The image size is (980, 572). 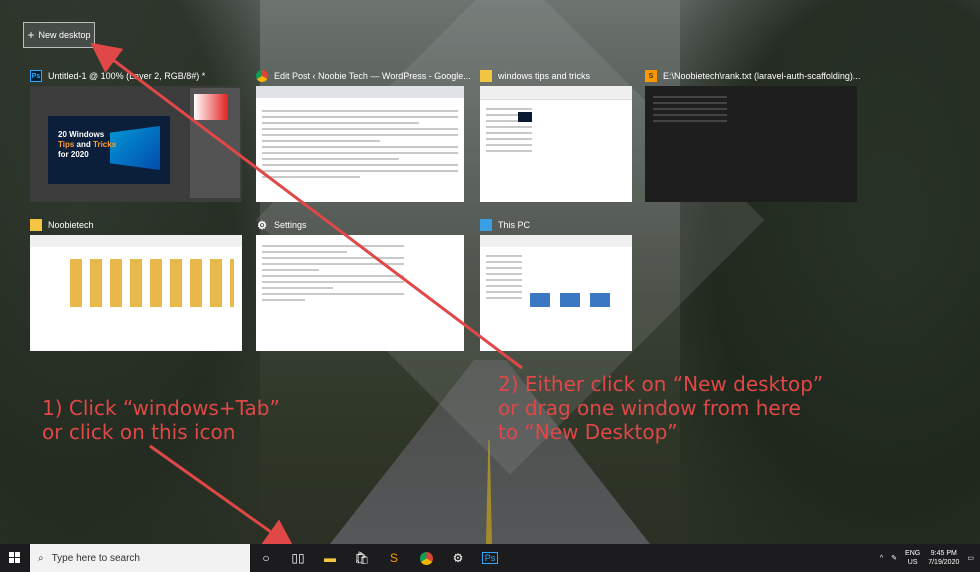 I want to click on windows-icon, so click(x=14, y=557).